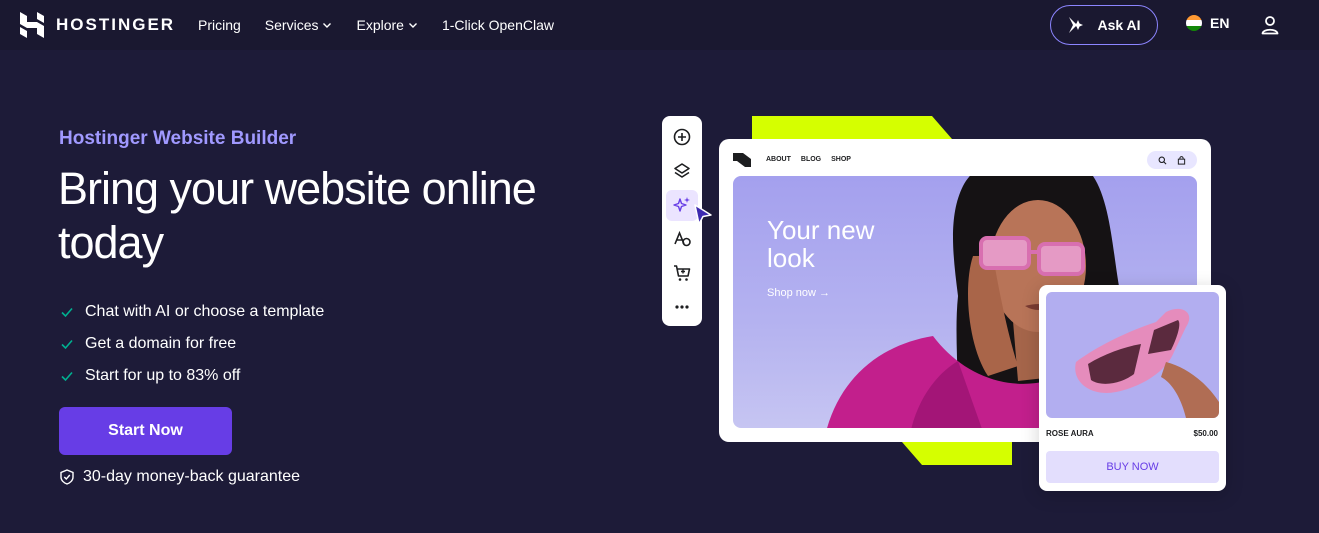 The width and height of the screenshot is (1319, 533). What do you see at coordinates (192, 476) in the screenshot?
I see `guarantee-text: 30-day money-back guarantee` at bounding box center [192, 476].